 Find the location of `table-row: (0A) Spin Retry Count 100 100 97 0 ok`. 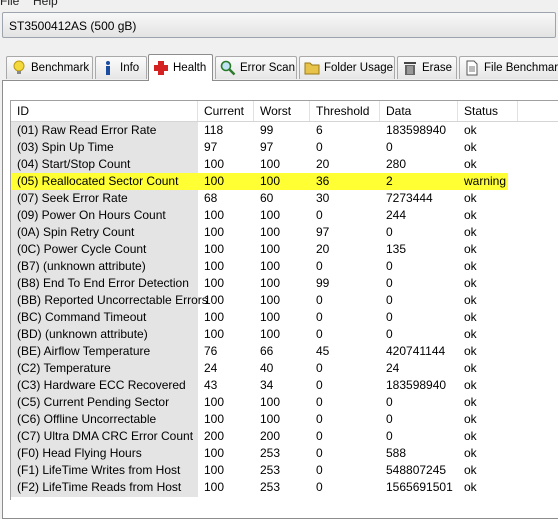

table-row: (0A) Spin Retry Count 100 100 97 0 ok is located at coordinates (284, 232).